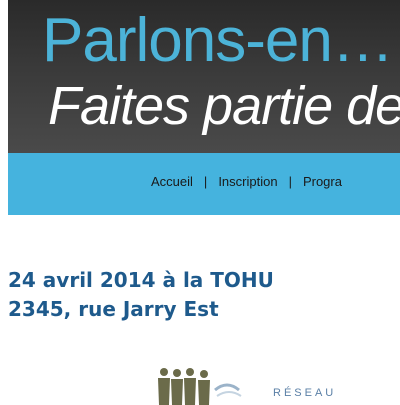 The height and width of the screenshot is (405, 400). Describe the element at coordinates (113, 309) in the screenshot. I see `event-address: 2345, rue Jarry Est` at that location.